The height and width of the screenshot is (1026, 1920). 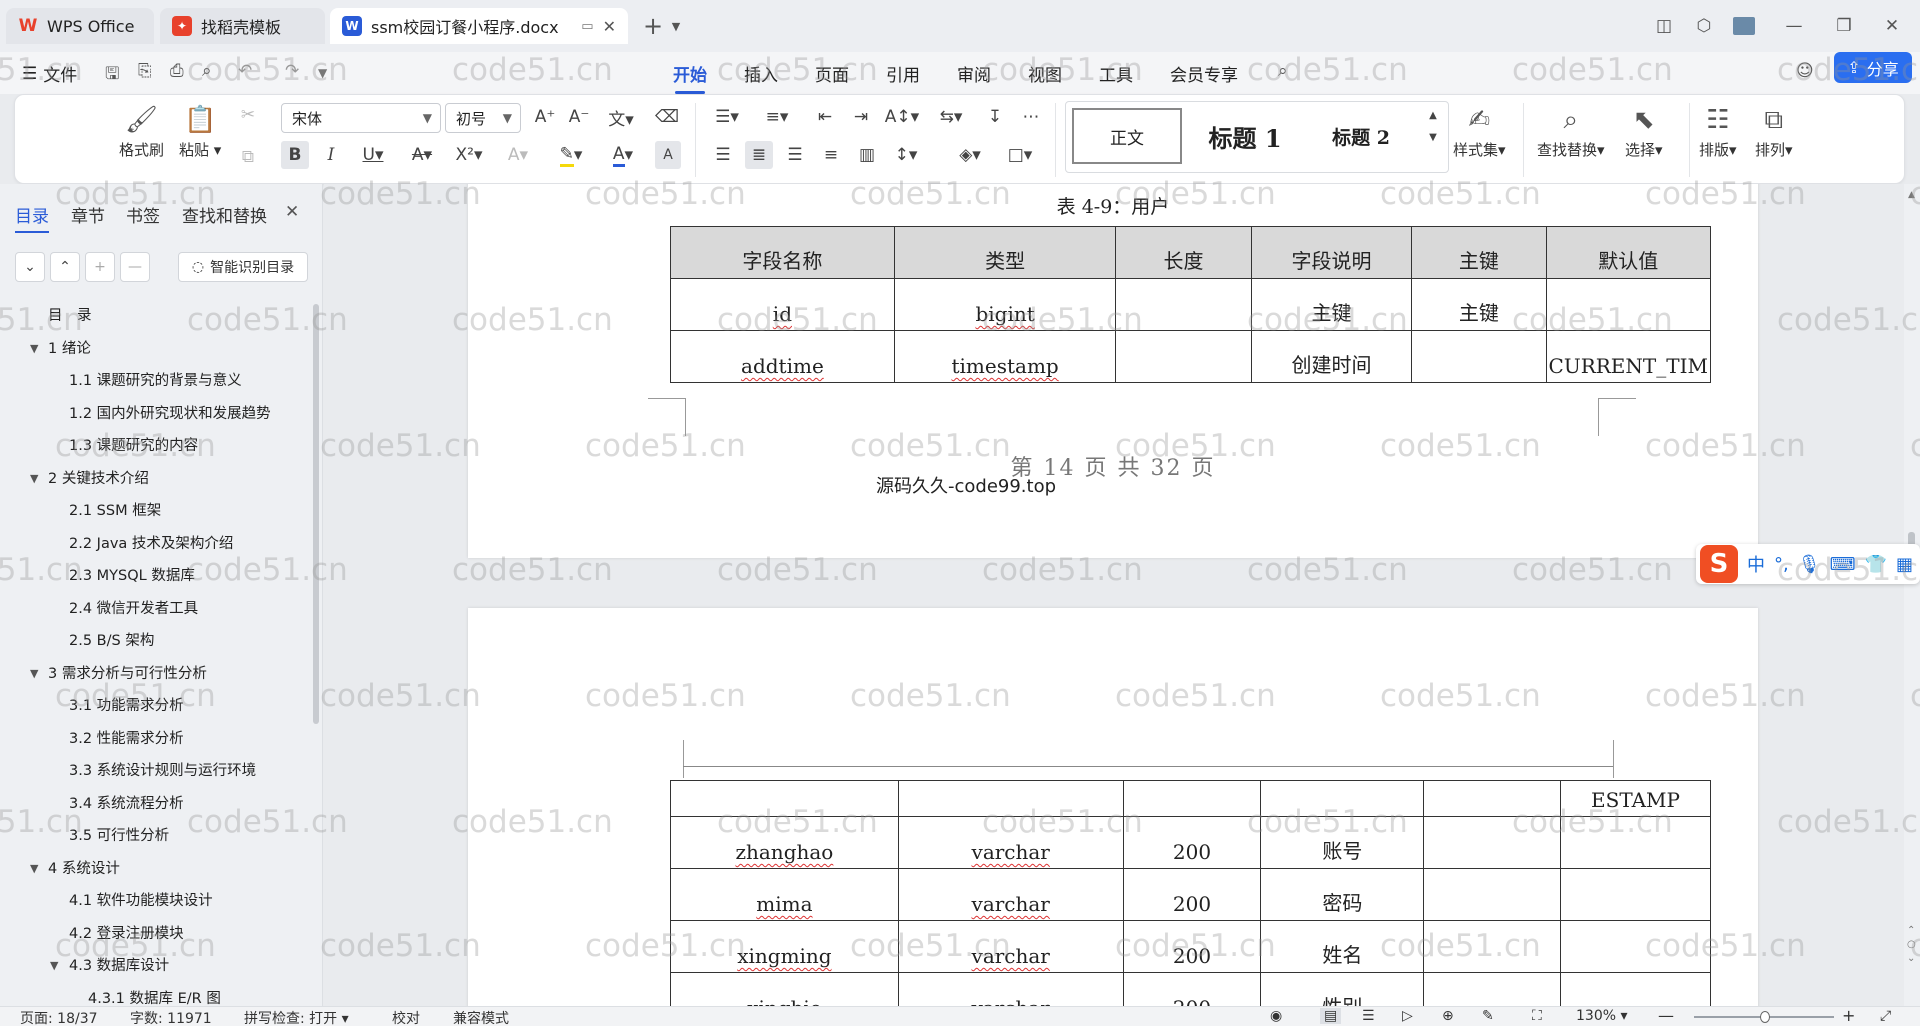 I want to click on sort-icon: ↧, so click(x=995, y=117).